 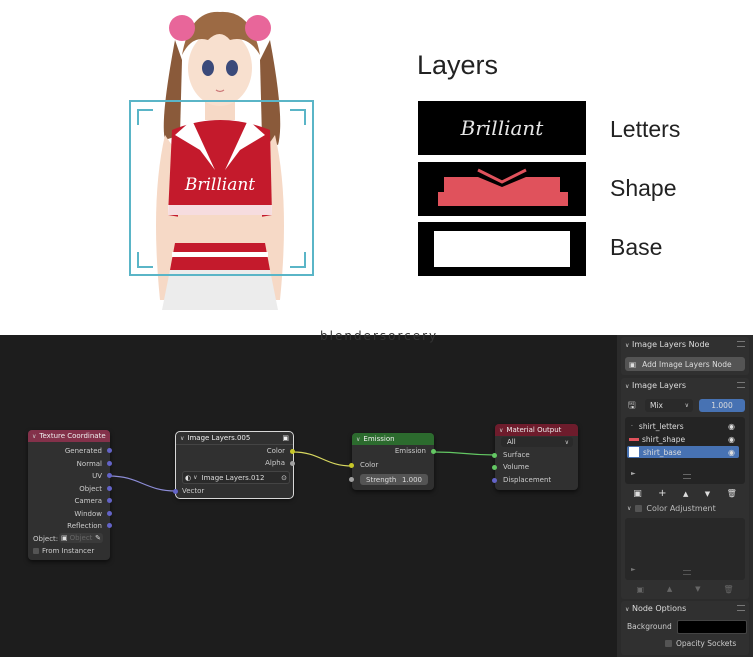 What do you see at coordinates (536, 430) in the screenshot?
I see `node-header: ∨ Material Output` at bounding box center [536, 430].